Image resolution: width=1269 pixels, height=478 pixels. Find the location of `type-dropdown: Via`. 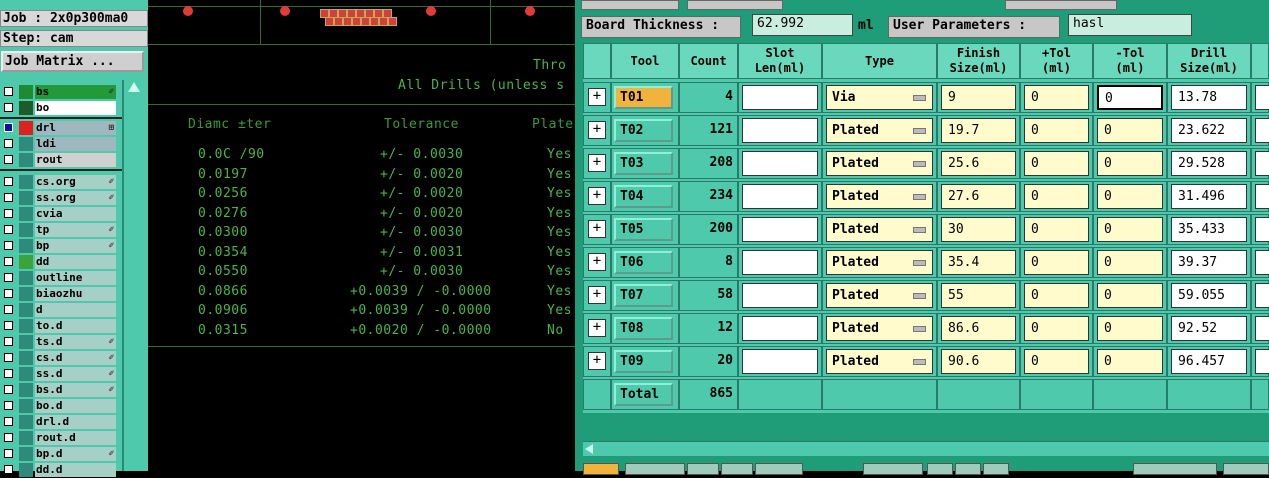

type-dropdown: Via is located at coordinates (879, 97).